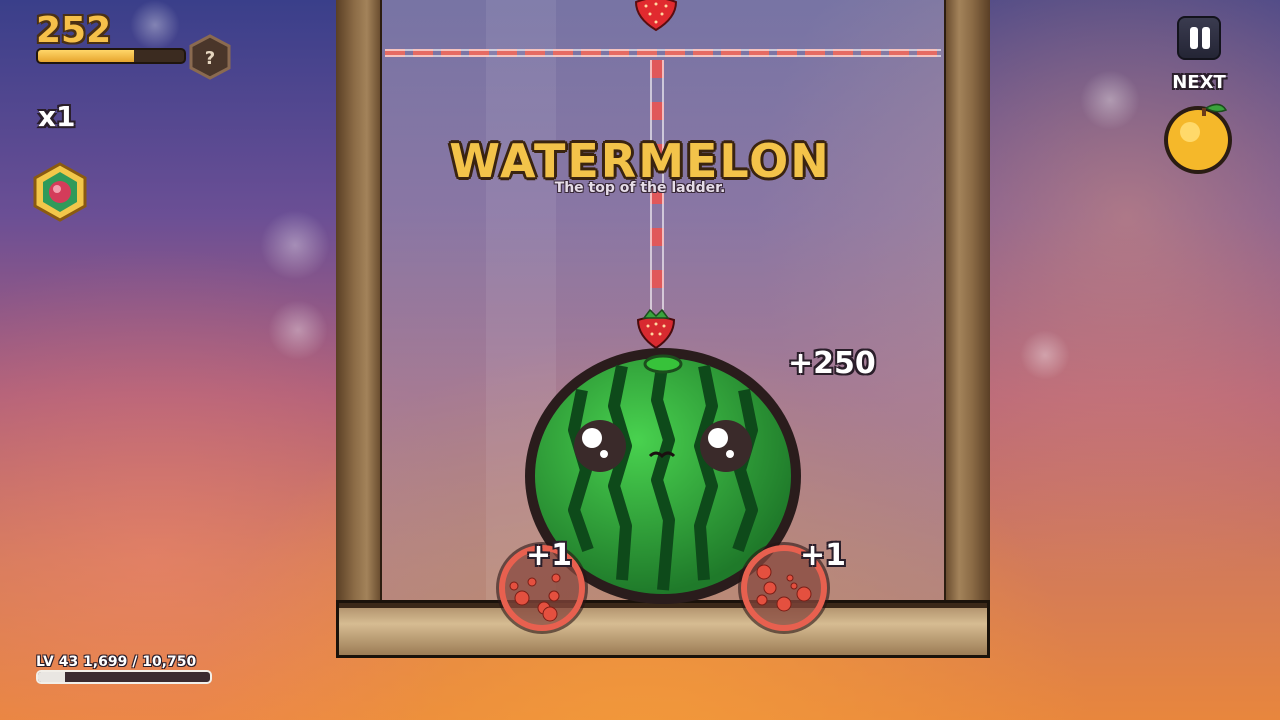 This screenshot has width=1280, height=720. I want to click on next-fruit-label: NEXT, so click(1199, 82).